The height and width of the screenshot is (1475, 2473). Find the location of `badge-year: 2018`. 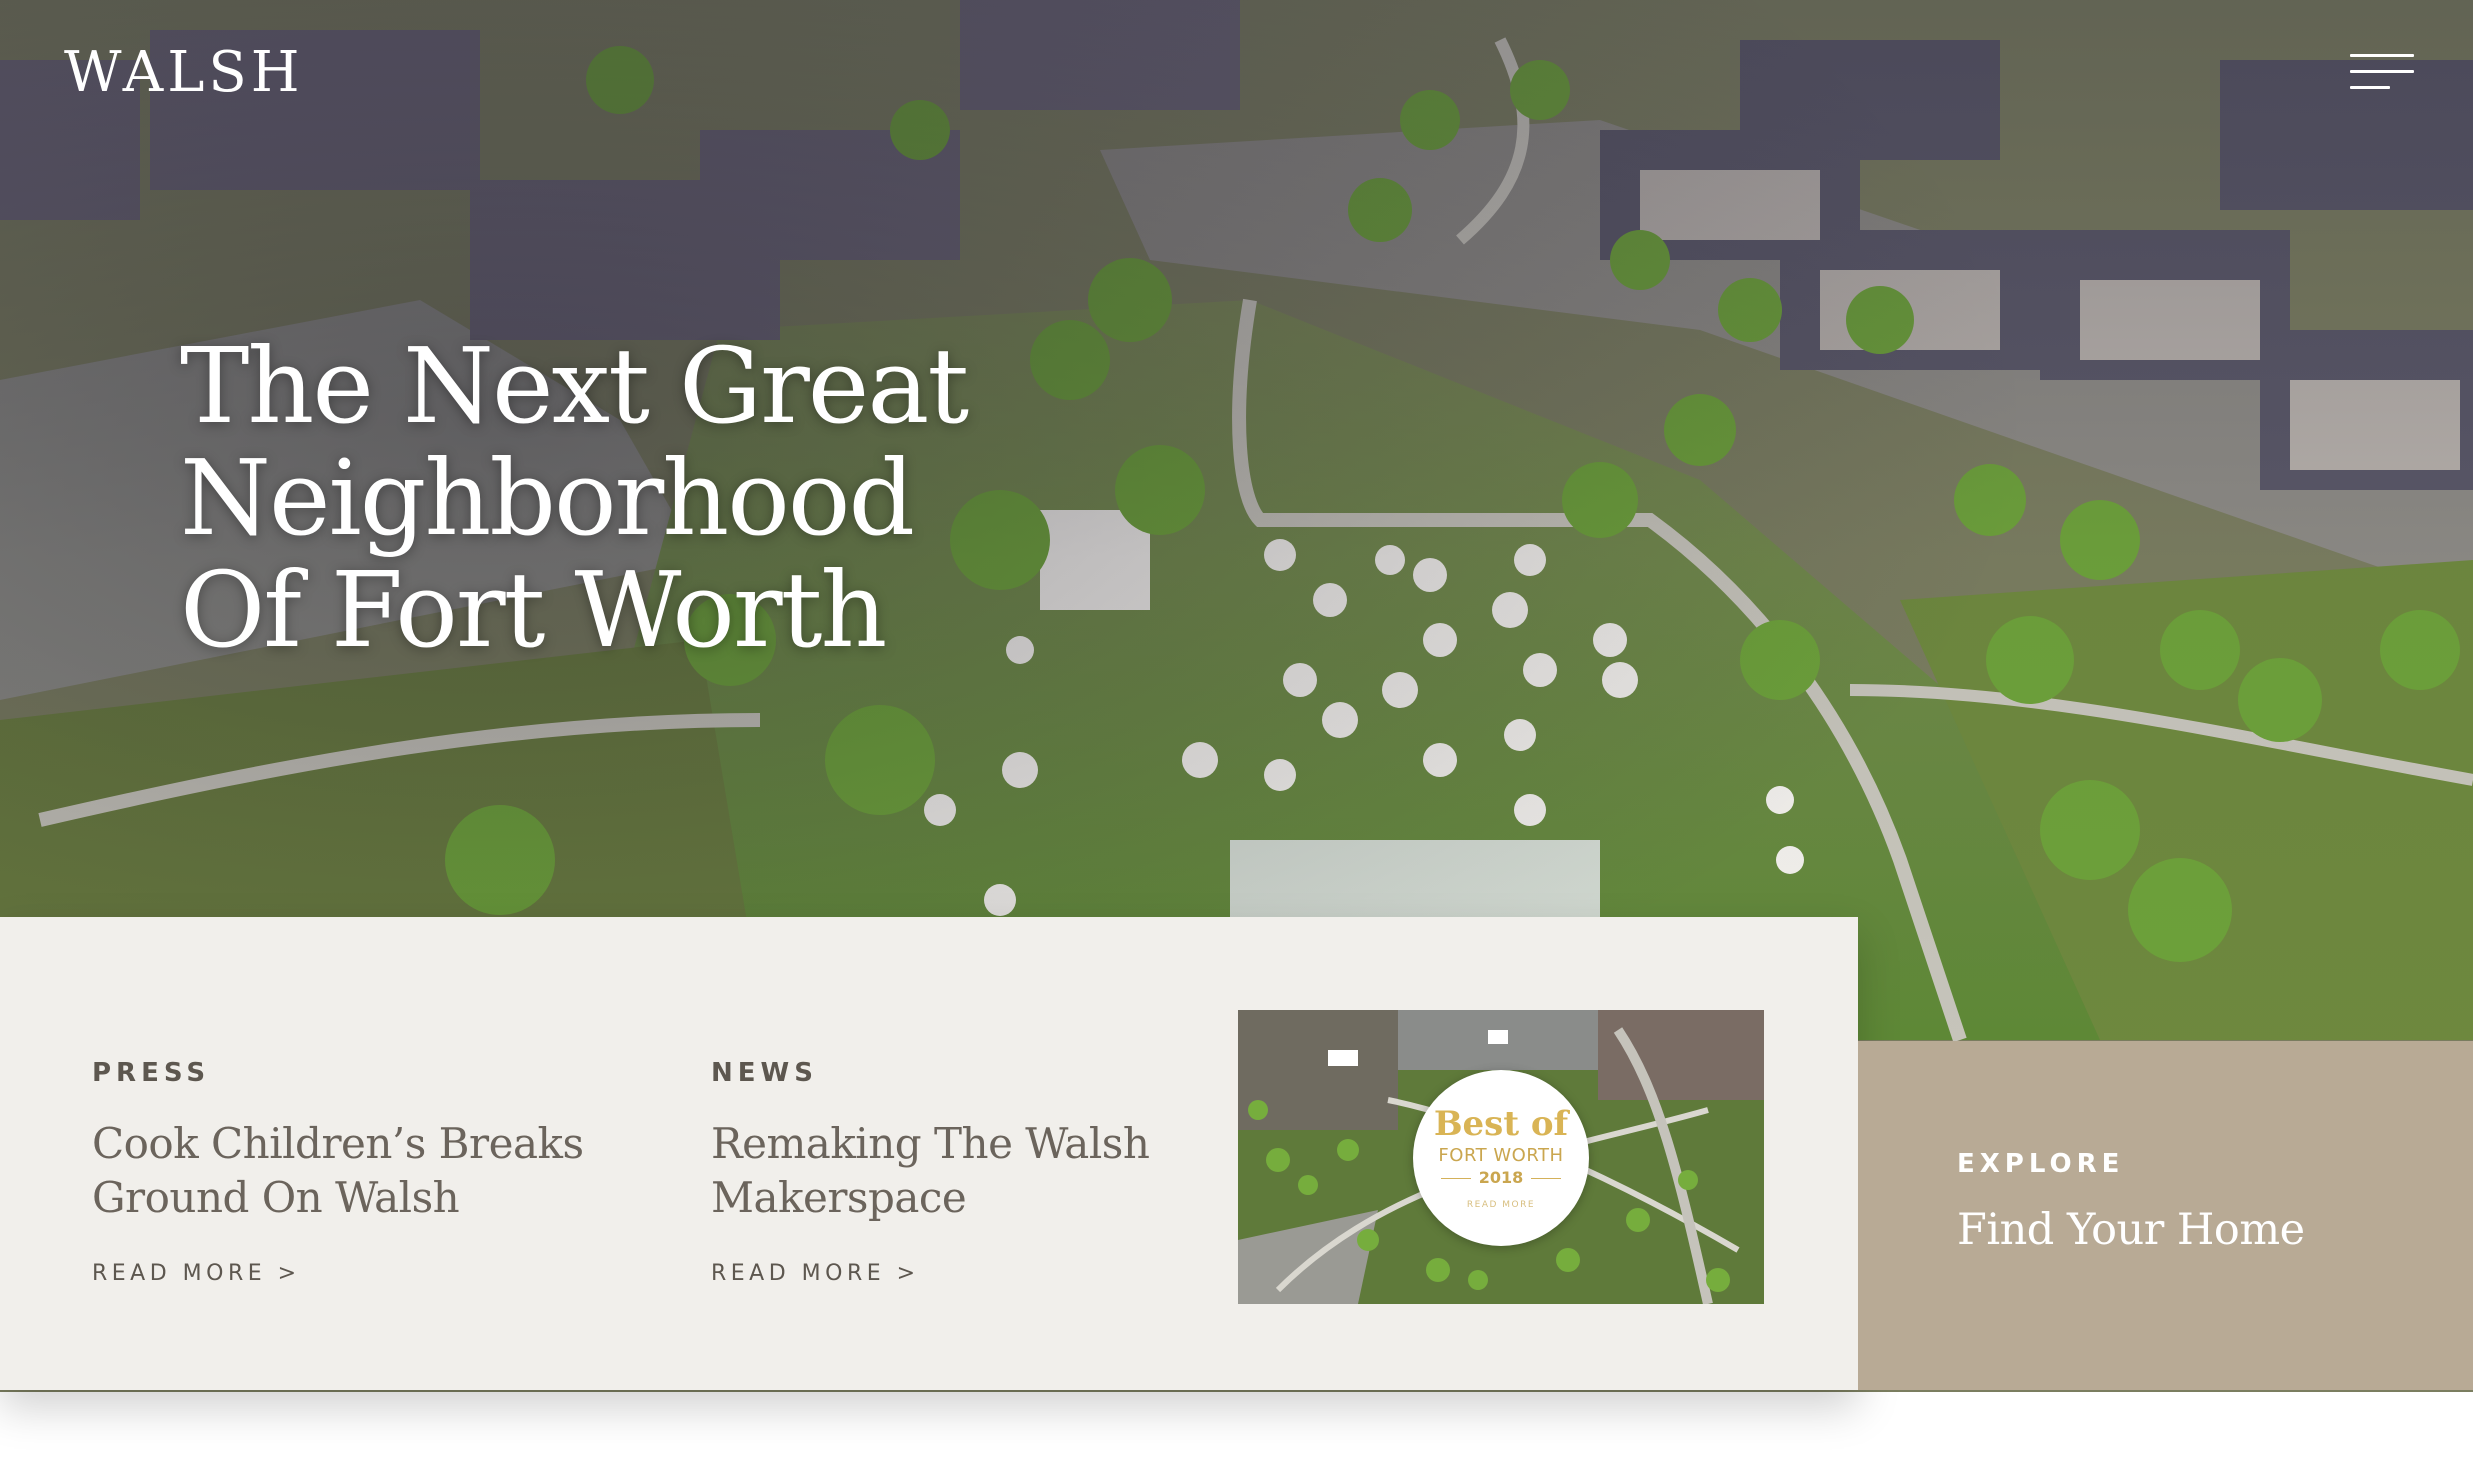

badge-year: 2018 is located at coordinates (1501, 1177).